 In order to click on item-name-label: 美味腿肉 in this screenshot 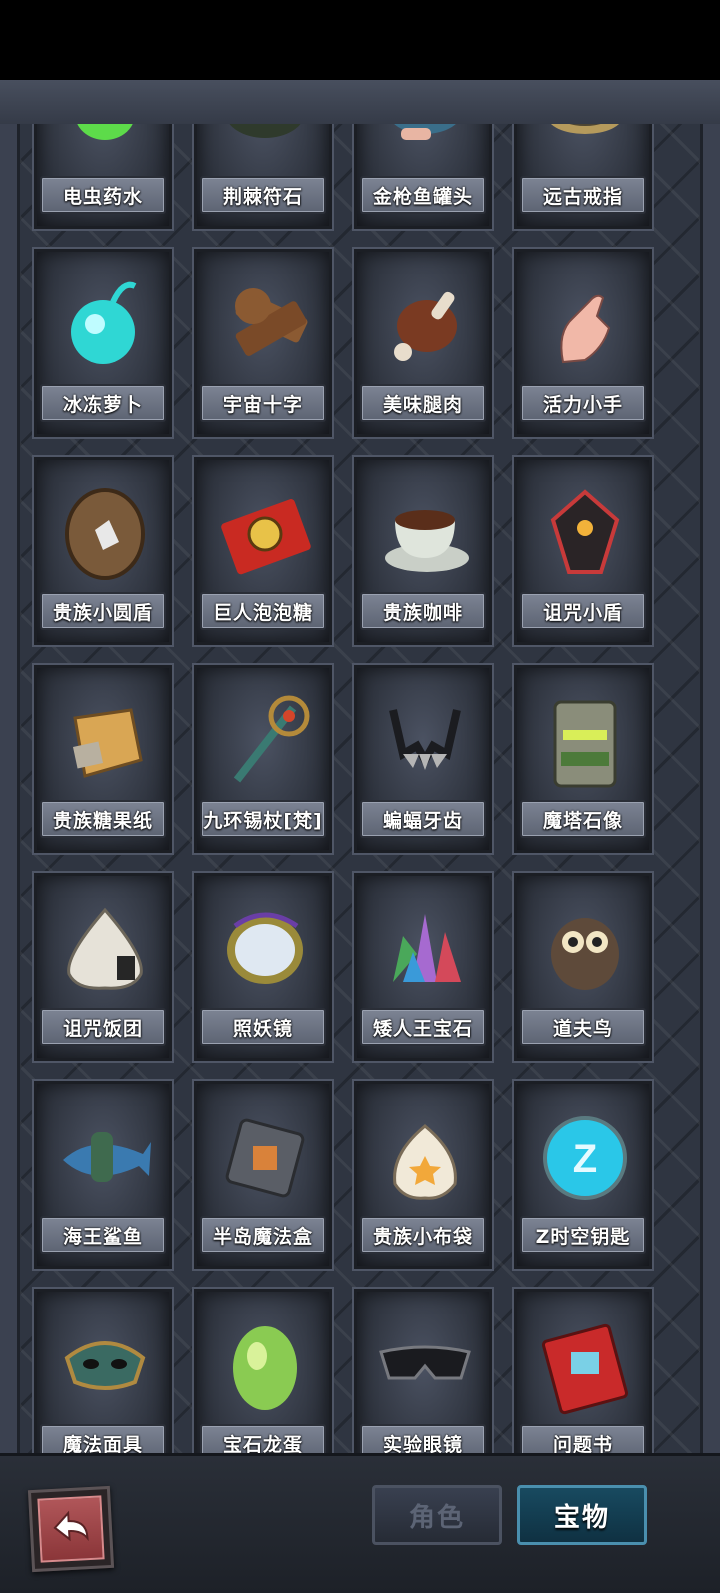, I will do `click(423, 403)`.